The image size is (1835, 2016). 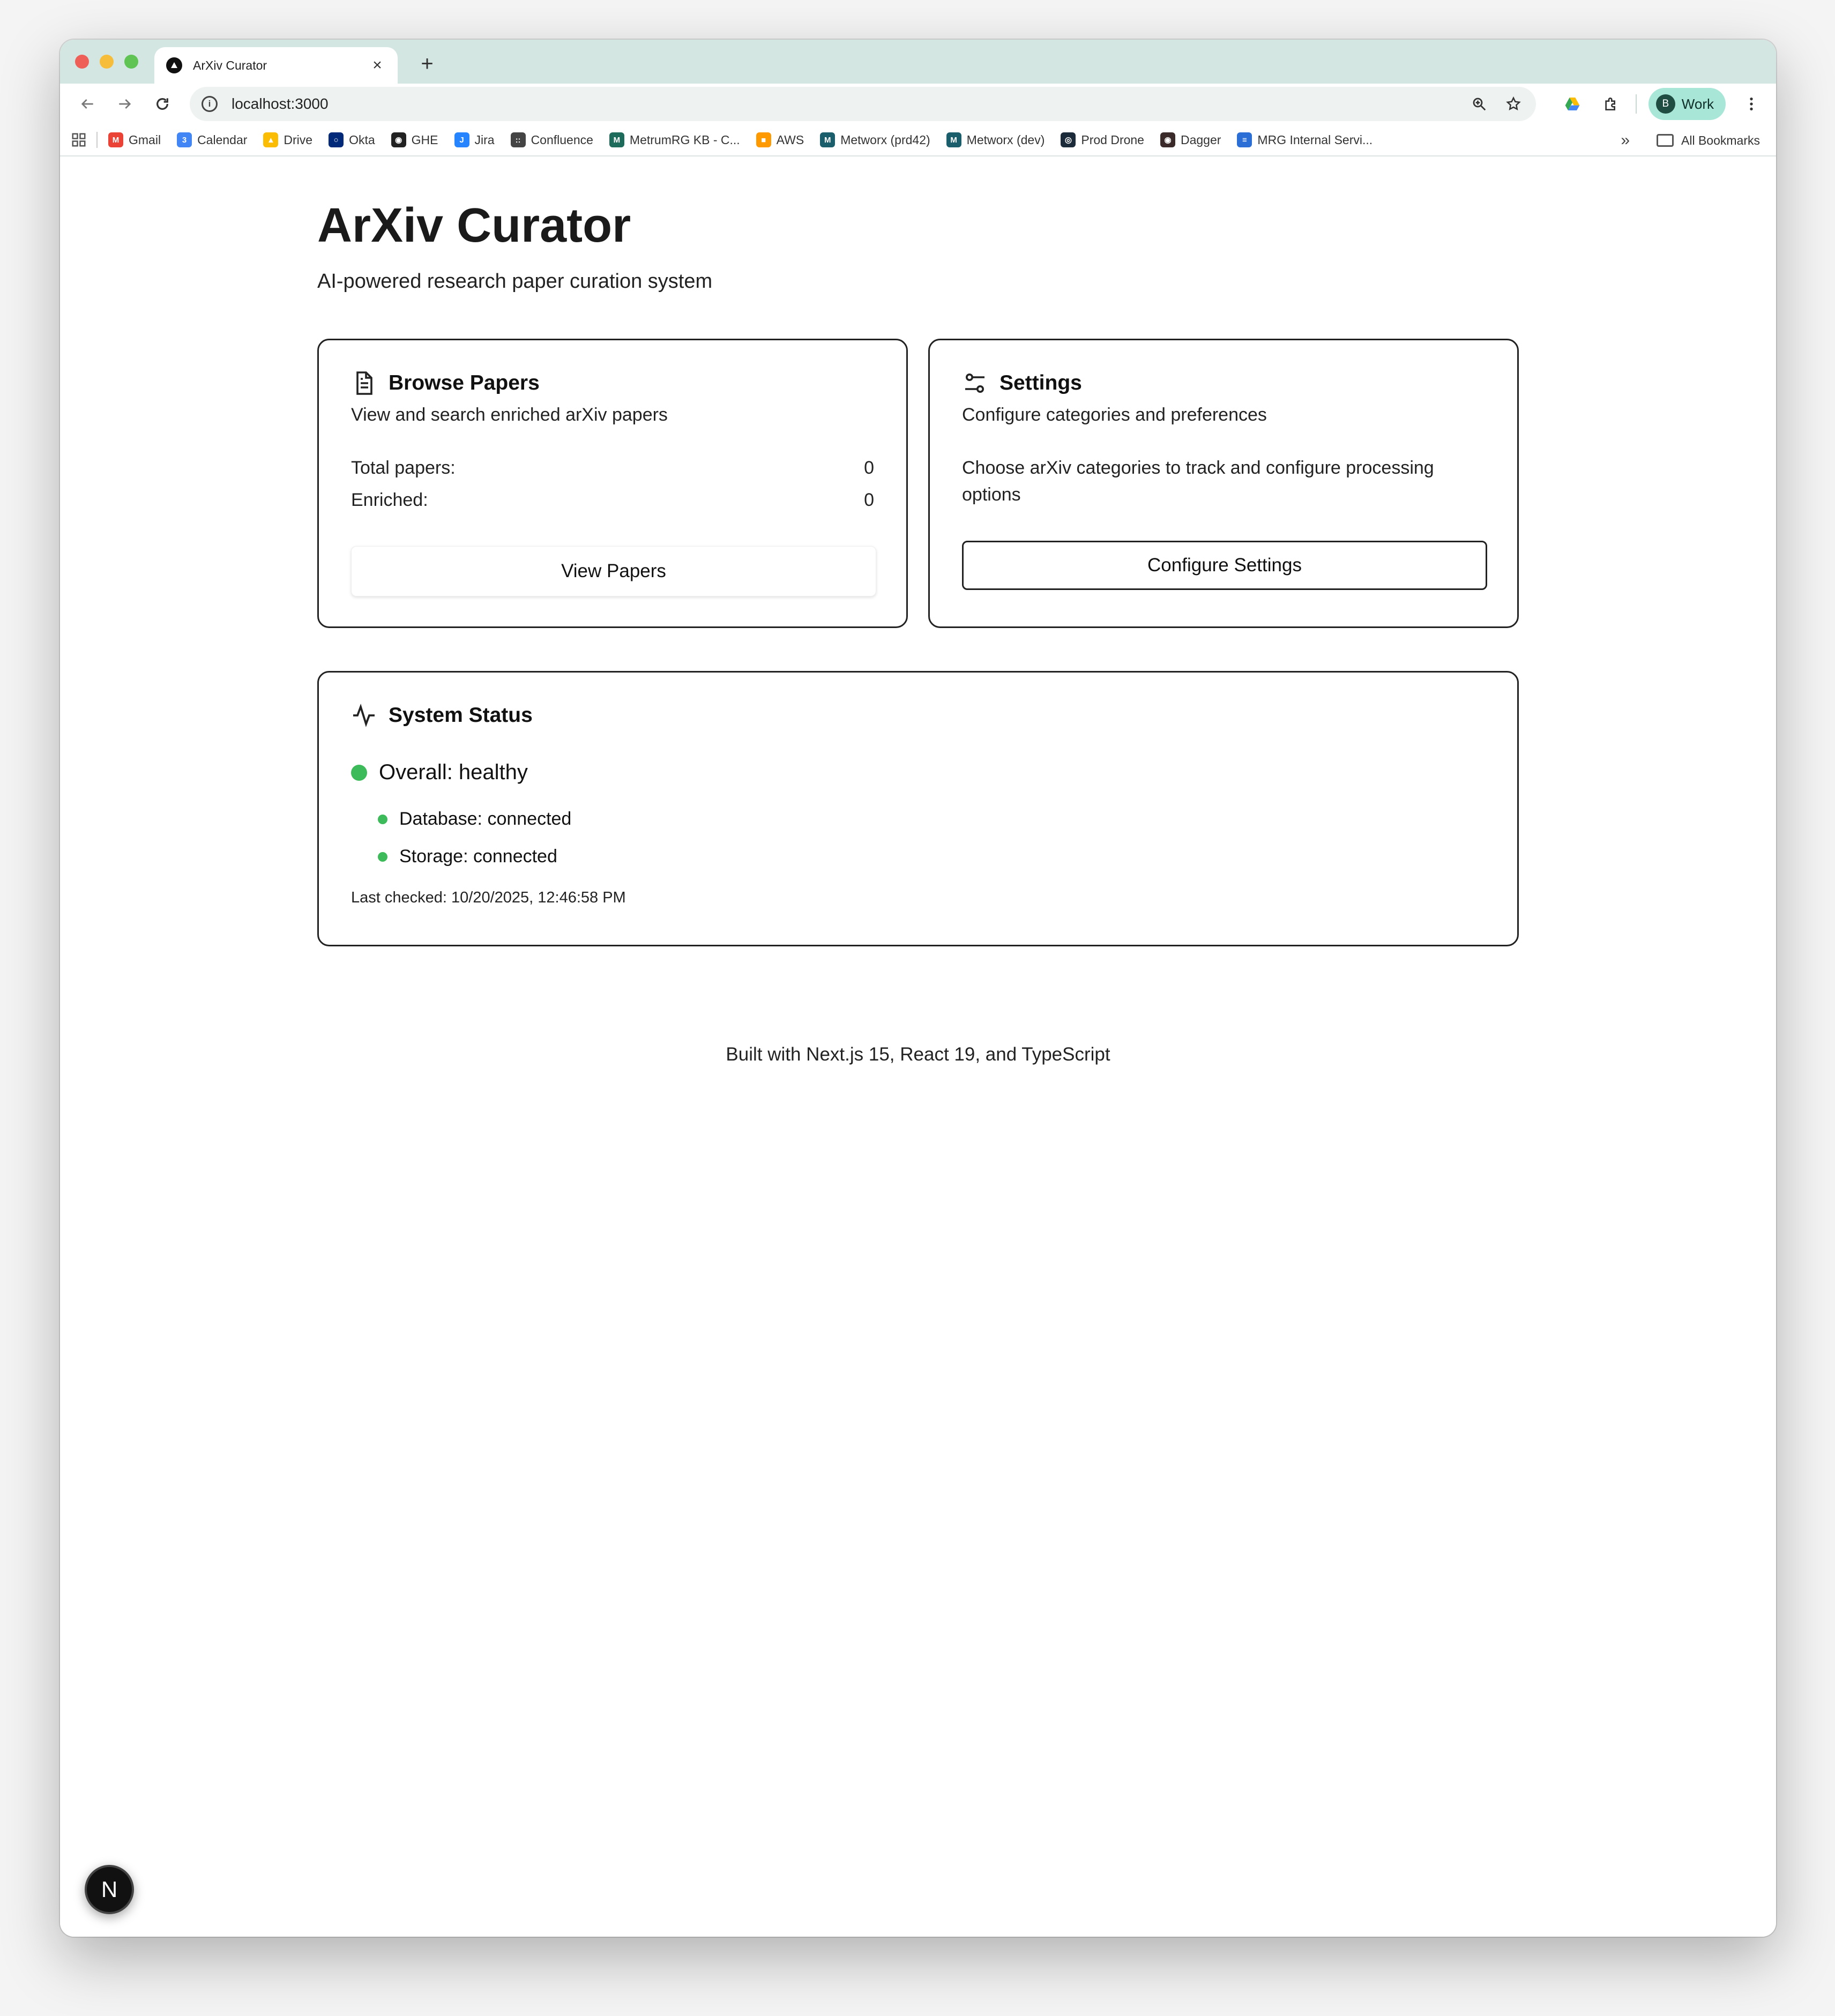 What do you see at coordinates (869, 500) in the screenshot?
I see `stat-value: 0` at bounding box center [869, 500].